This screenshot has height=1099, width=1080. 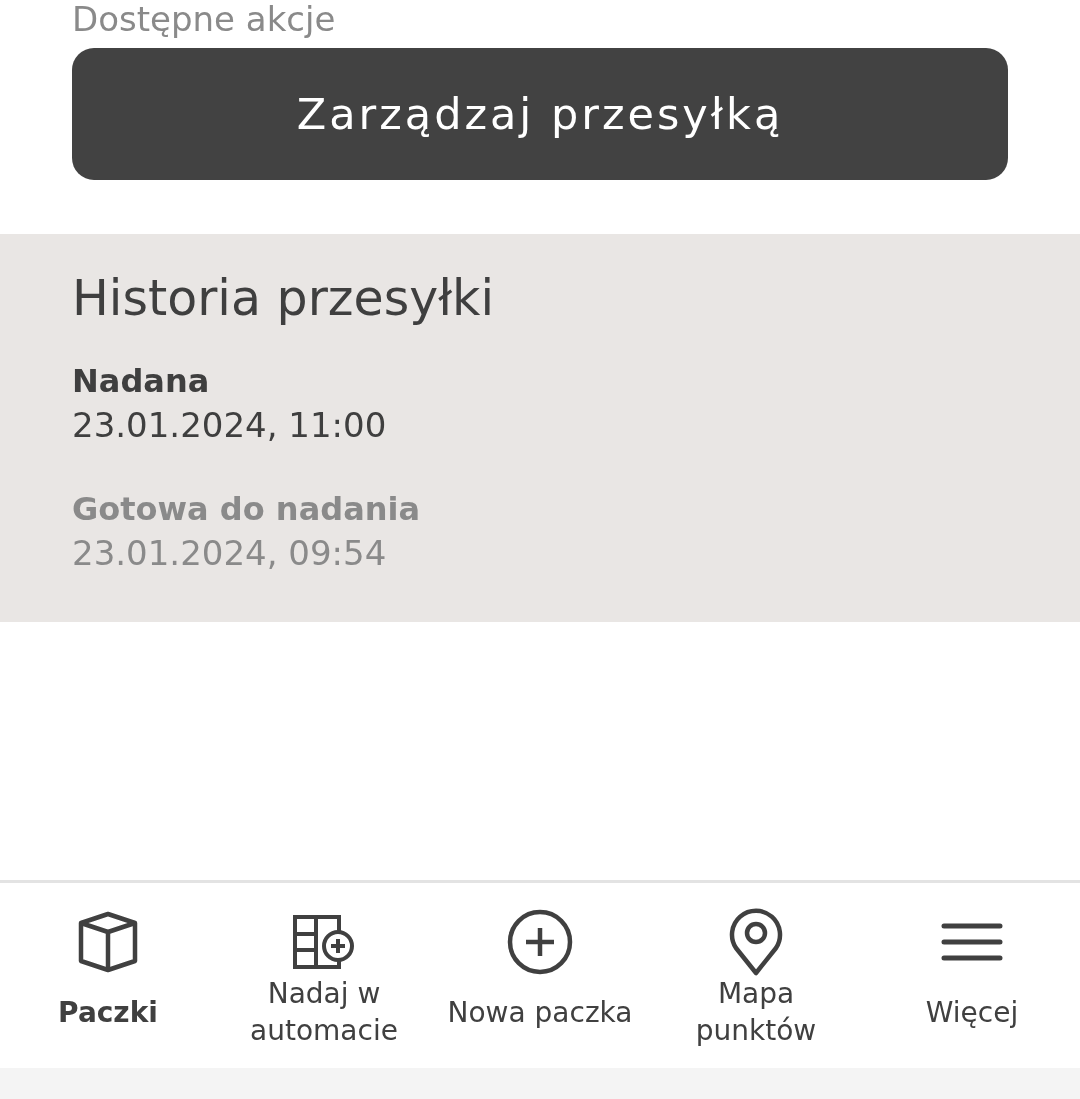 I want to click on nav-tab: Paczki, so click(x=108, y=975).